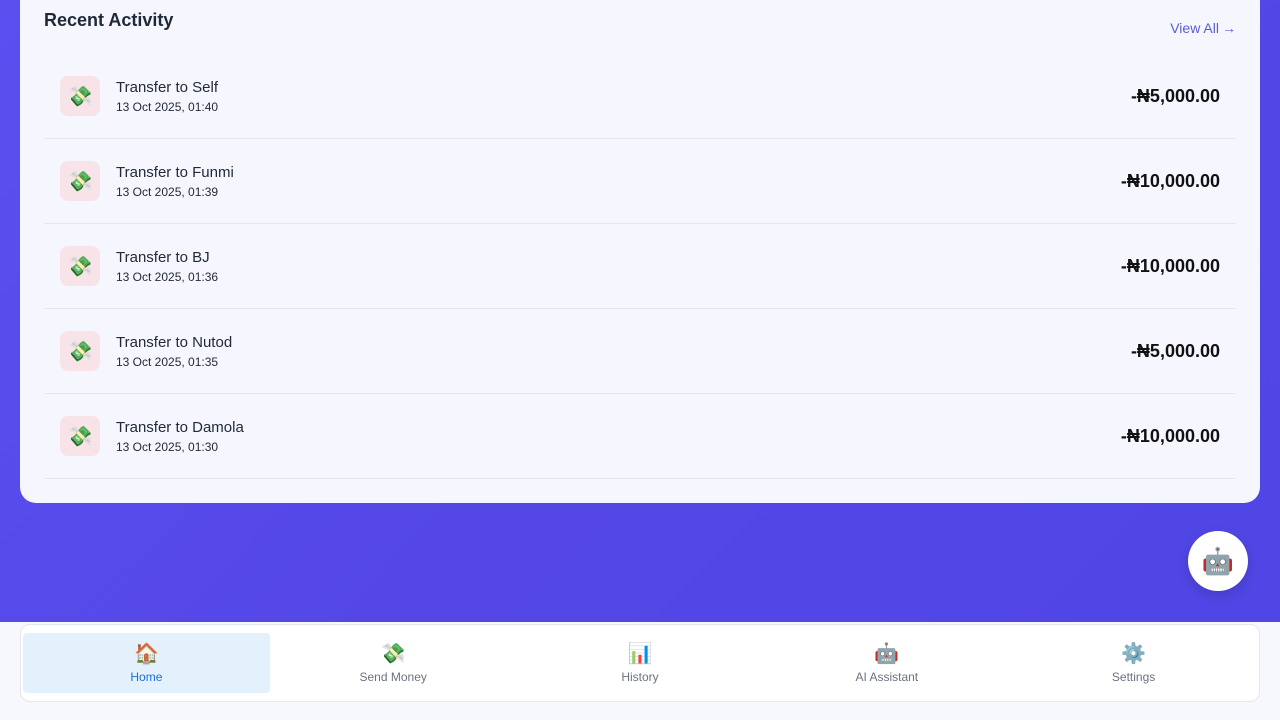 Image resolution: width=1280 pixels, height=720 pixels. I want to click on transaction-name: Transfer to Nutod, so click(174, 342).